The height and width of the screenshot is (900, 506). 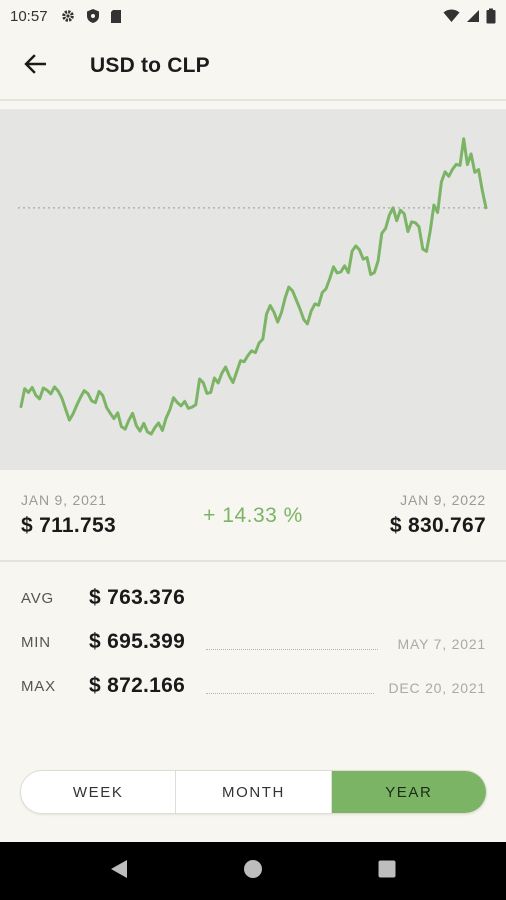 I want to click on arrow-back-icon, so click(x=35, y=66).